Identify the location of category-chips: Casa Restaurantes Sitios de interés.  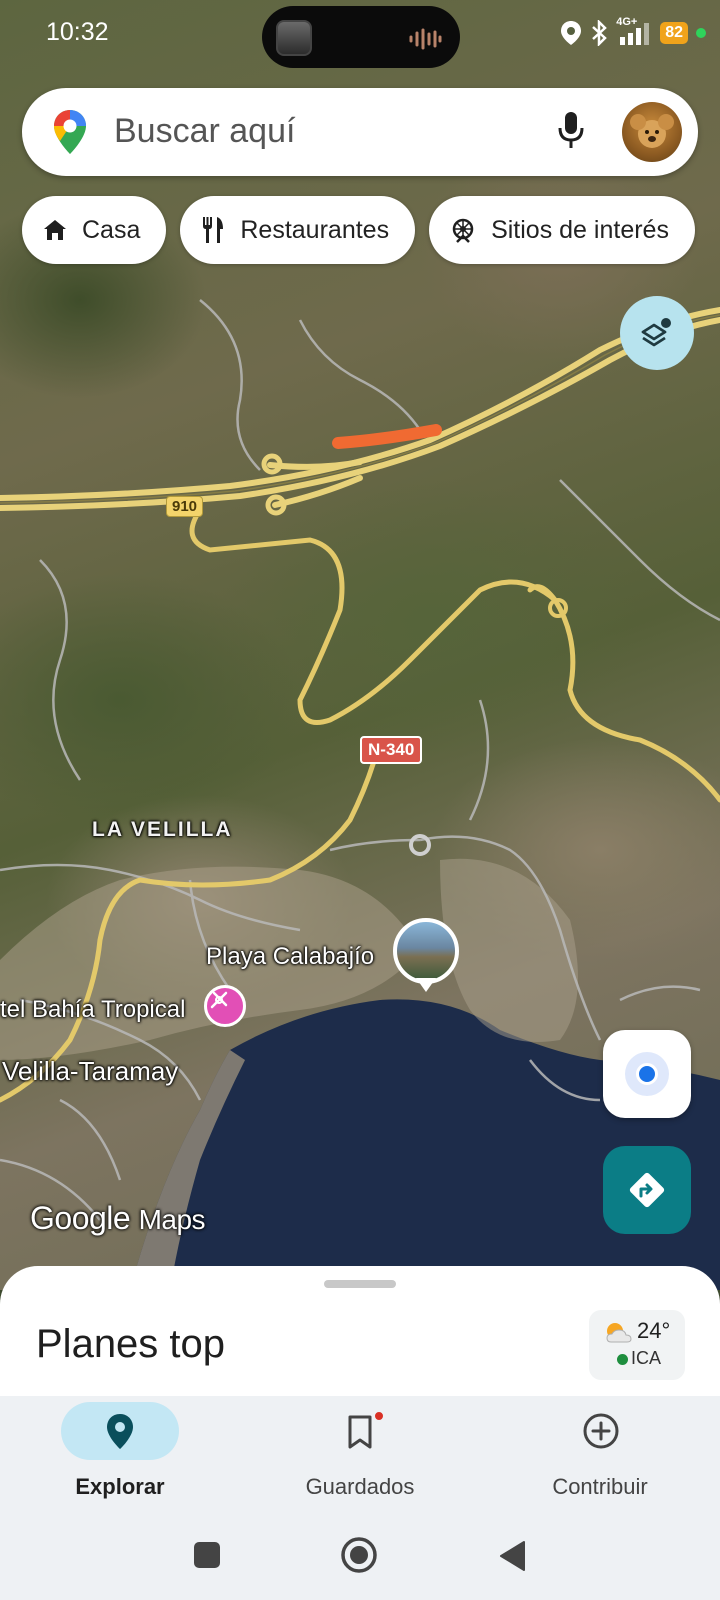
(358, 230).